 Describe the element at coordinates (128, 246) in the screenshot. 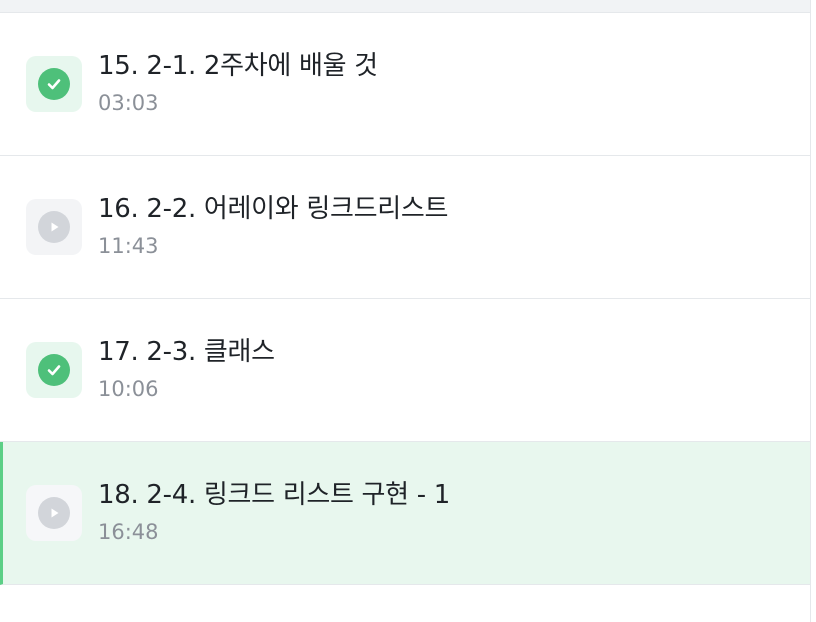

I see `lesson-duration: 11:43` at that location.